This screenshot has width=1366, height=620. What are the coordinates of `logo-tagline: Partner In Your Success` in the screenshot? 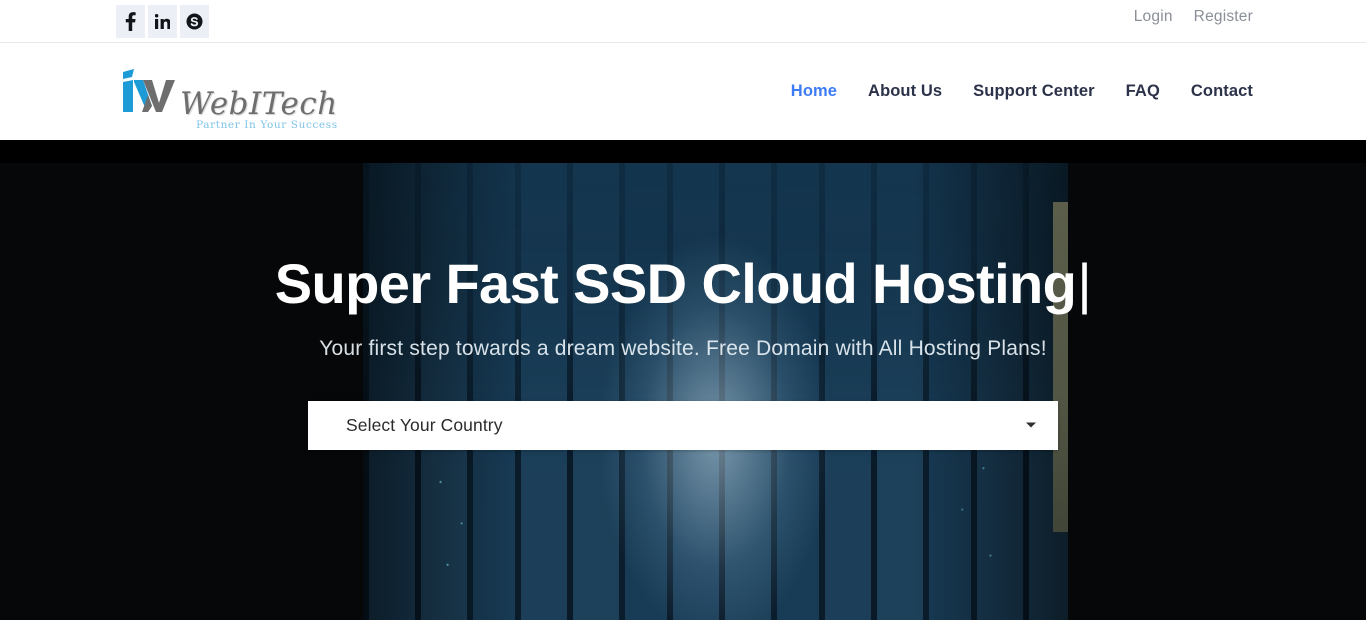 It's located at (267, 124).